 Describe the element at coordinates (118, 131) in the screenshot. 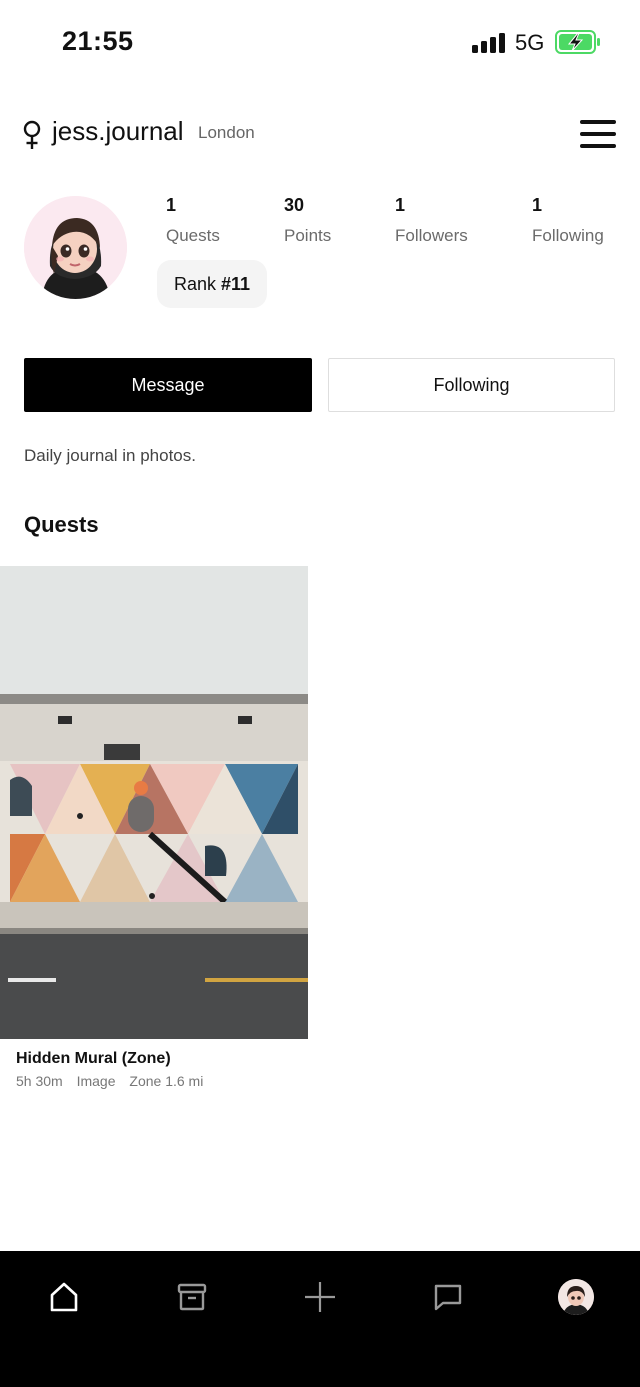

I see `username: jess.journal` at that location.